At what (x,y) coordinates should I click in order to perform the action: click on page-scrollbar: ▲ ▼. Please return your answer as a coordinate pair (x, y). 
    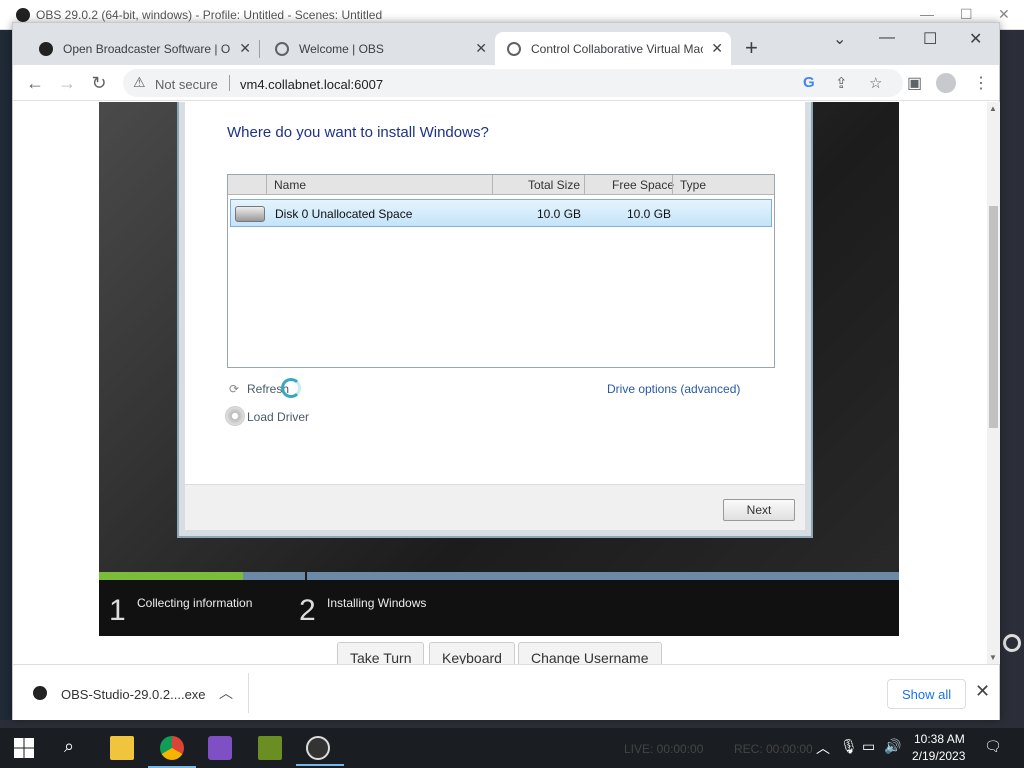
    Looking at the image, I should click on (993, 383).